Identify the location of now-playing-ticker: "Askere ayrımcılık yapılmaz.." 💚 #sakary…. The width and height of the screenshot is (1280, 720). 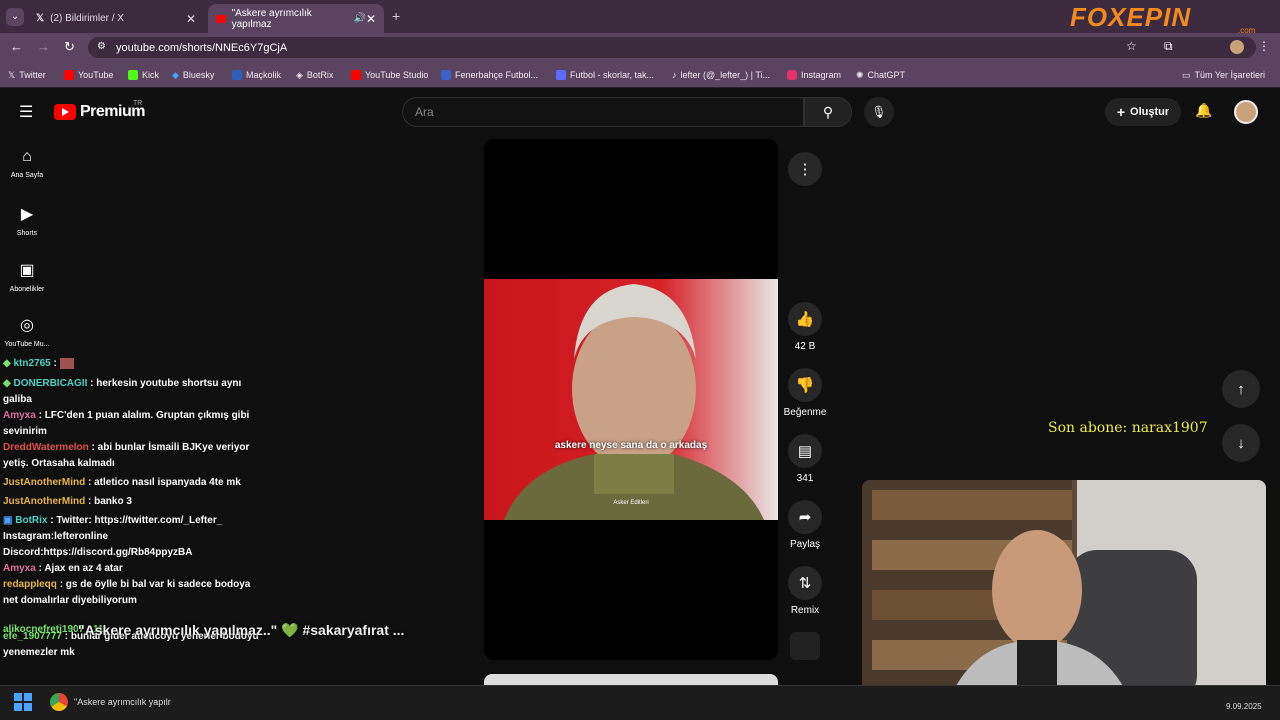
(241, 630).